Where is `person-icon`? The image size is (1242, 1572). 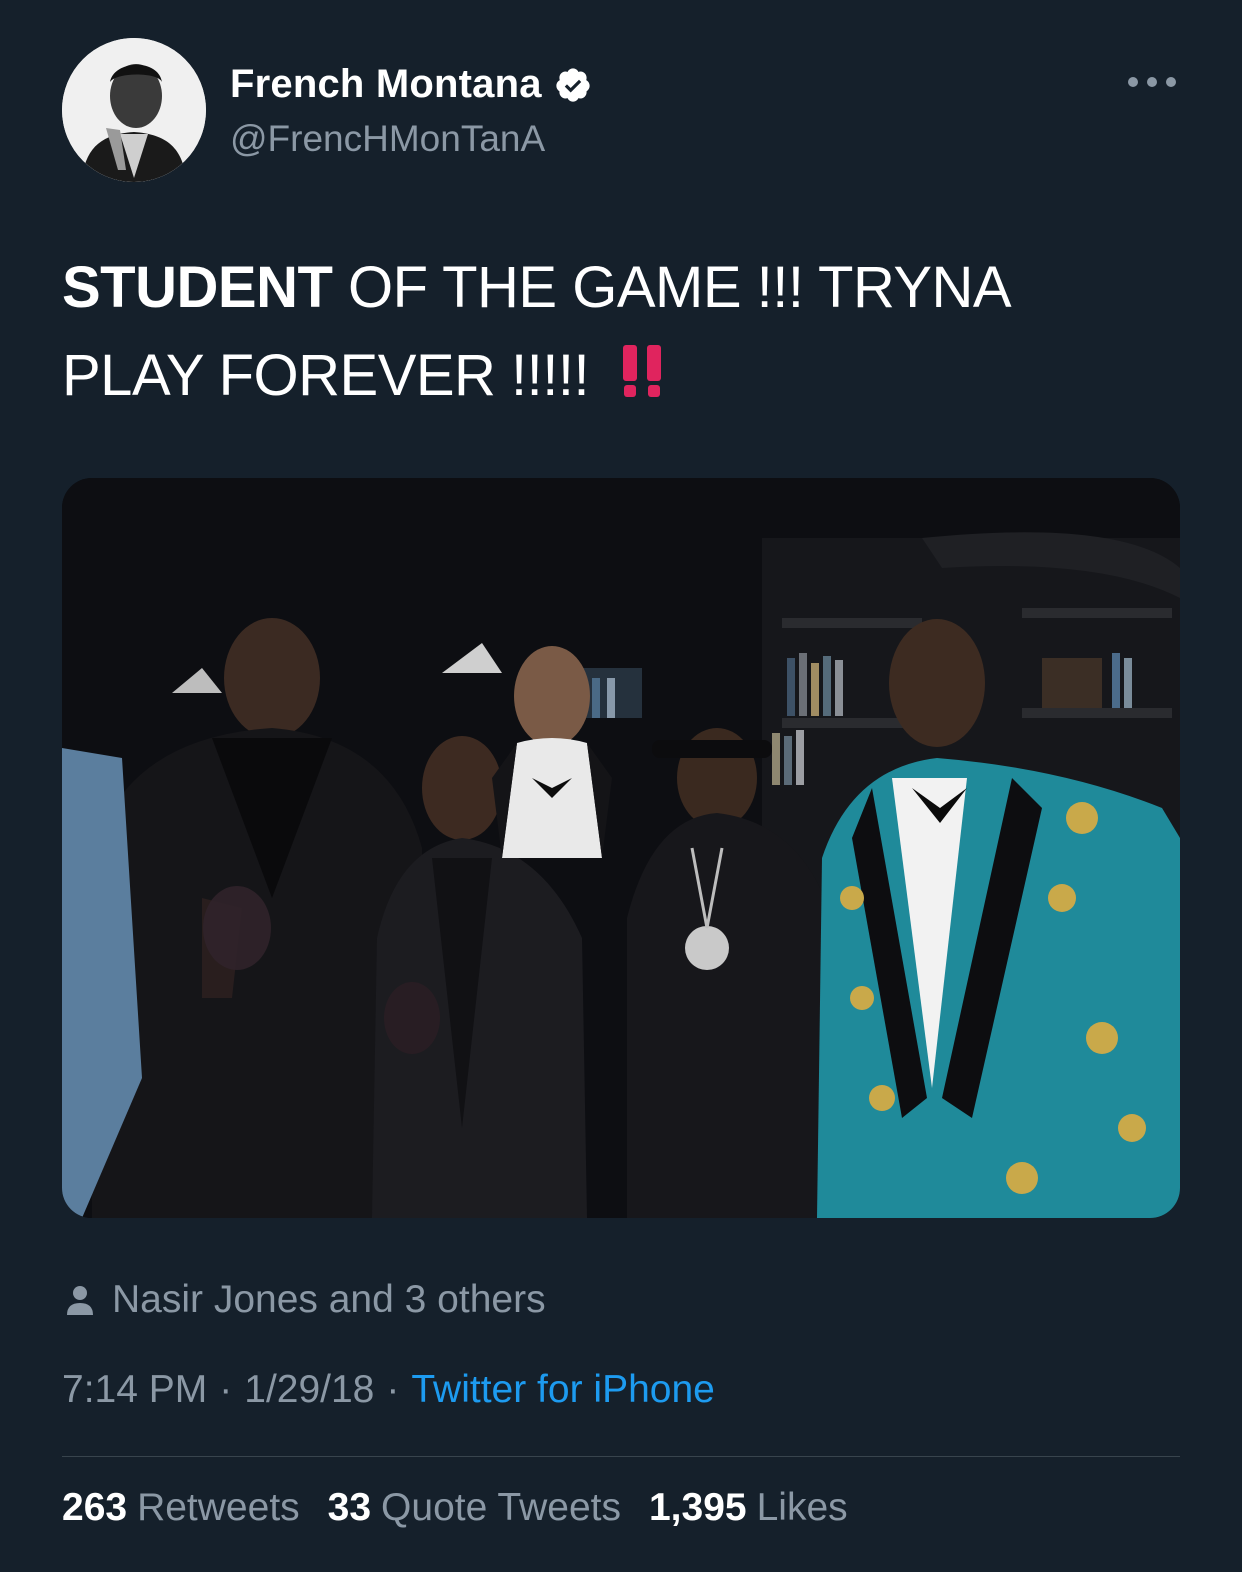
person-icon is located at coordinates (80, 1300).